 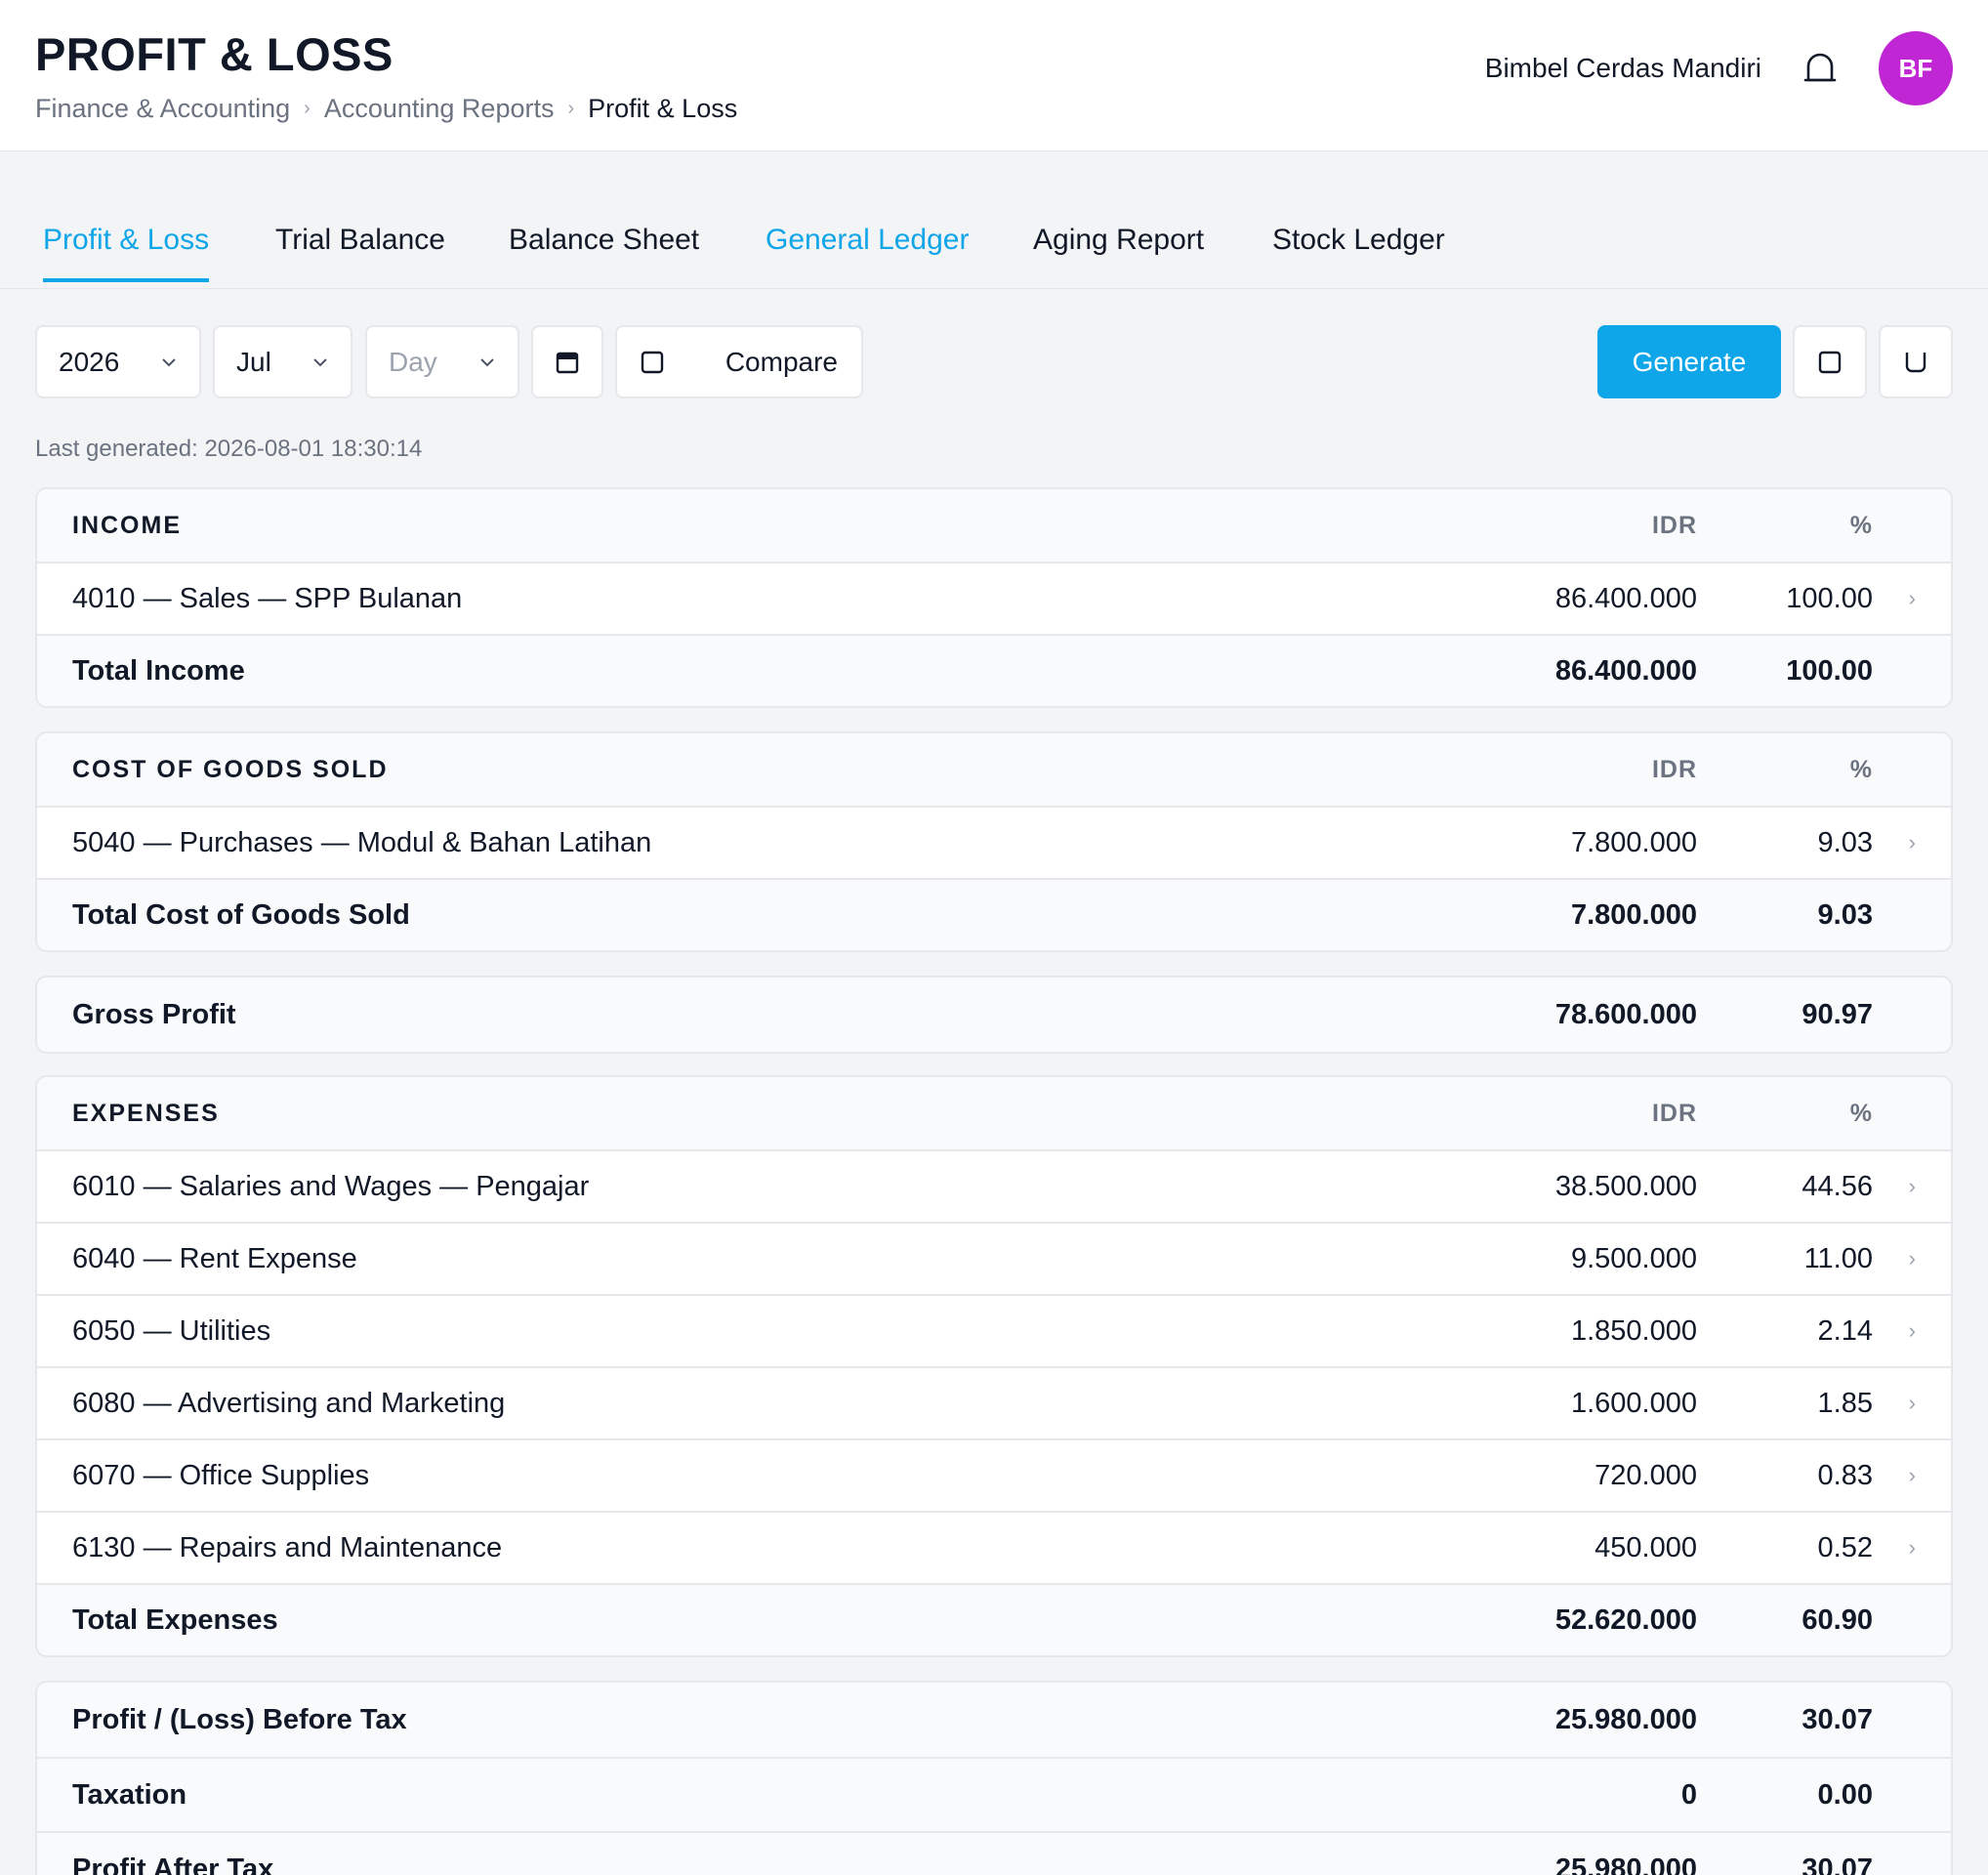 I want to click on tab-stock-ledger: Stock Ledger, so click(x=1358, y=251).